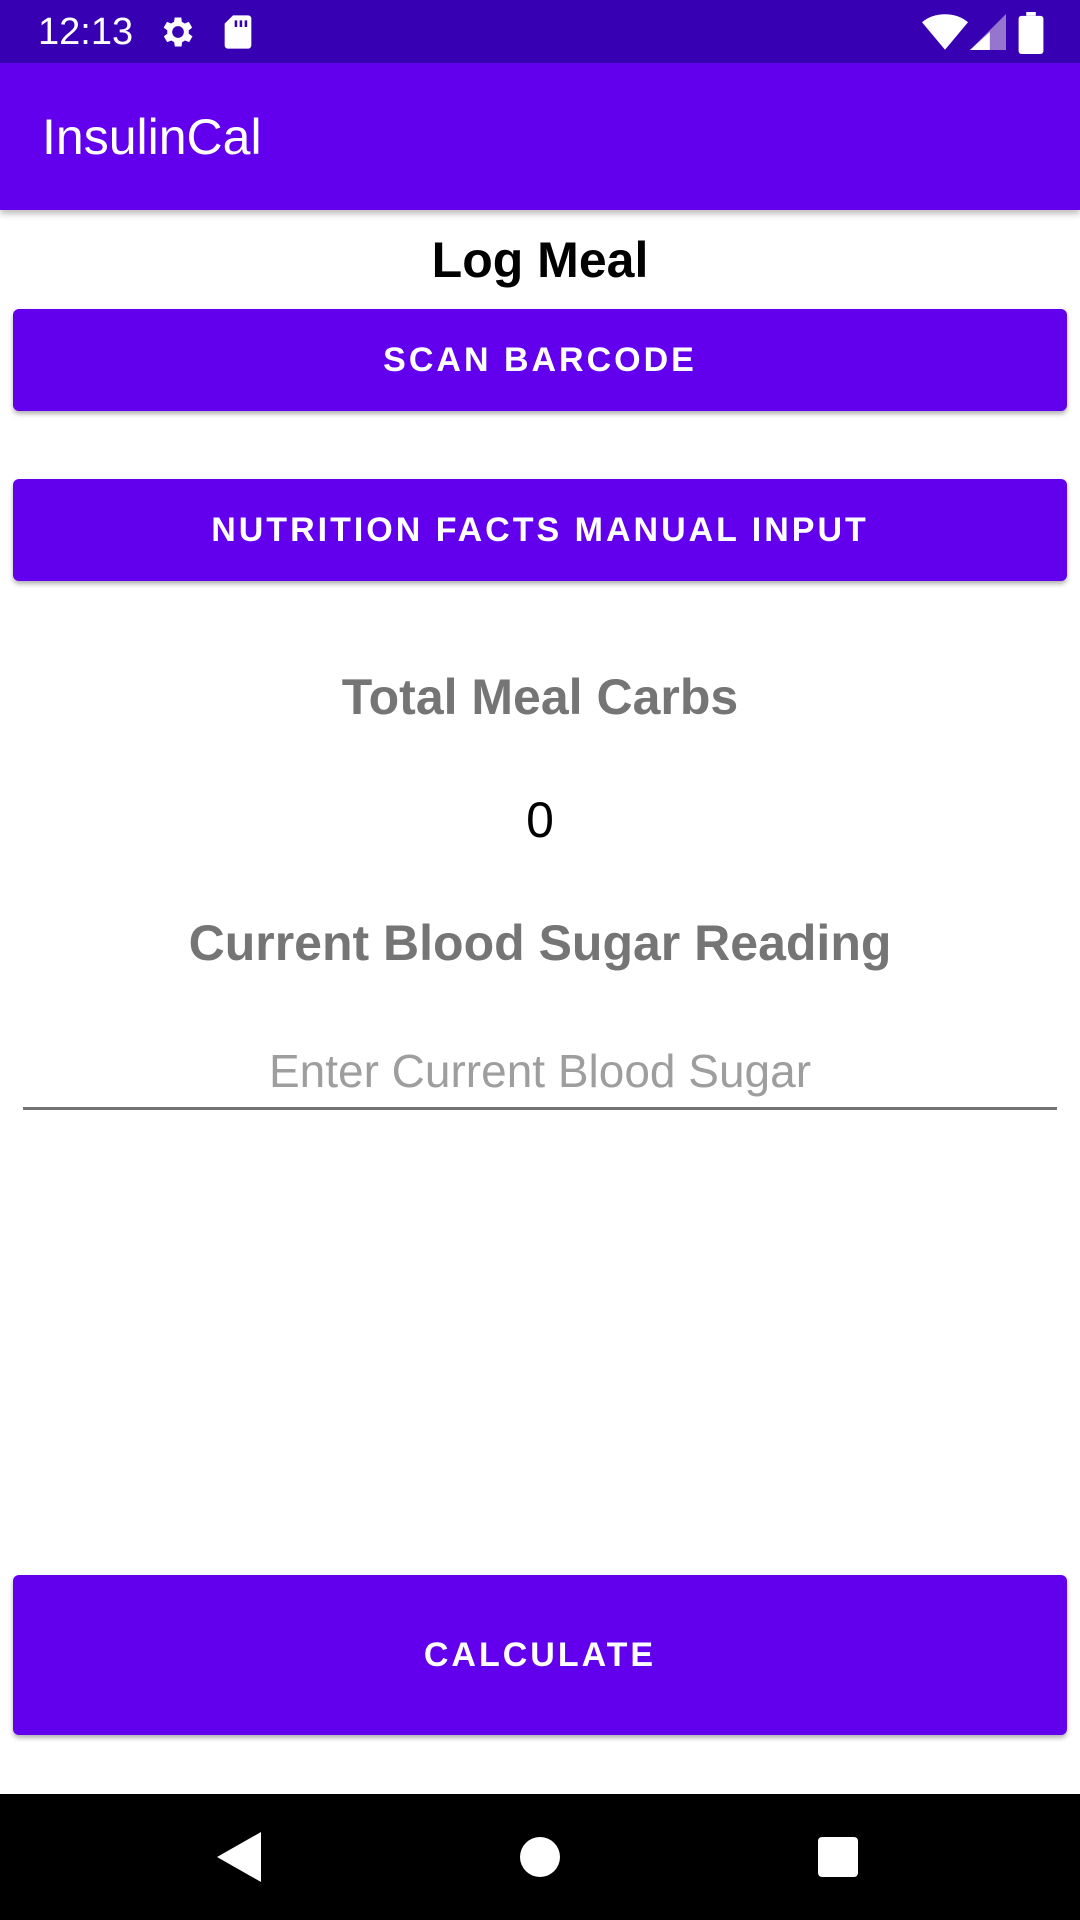 The image size is (1080, 1920). What do you see at coordinates (945, 32) in the screenshot?
I see `wifi-icon` at bounding box center [945, 32].